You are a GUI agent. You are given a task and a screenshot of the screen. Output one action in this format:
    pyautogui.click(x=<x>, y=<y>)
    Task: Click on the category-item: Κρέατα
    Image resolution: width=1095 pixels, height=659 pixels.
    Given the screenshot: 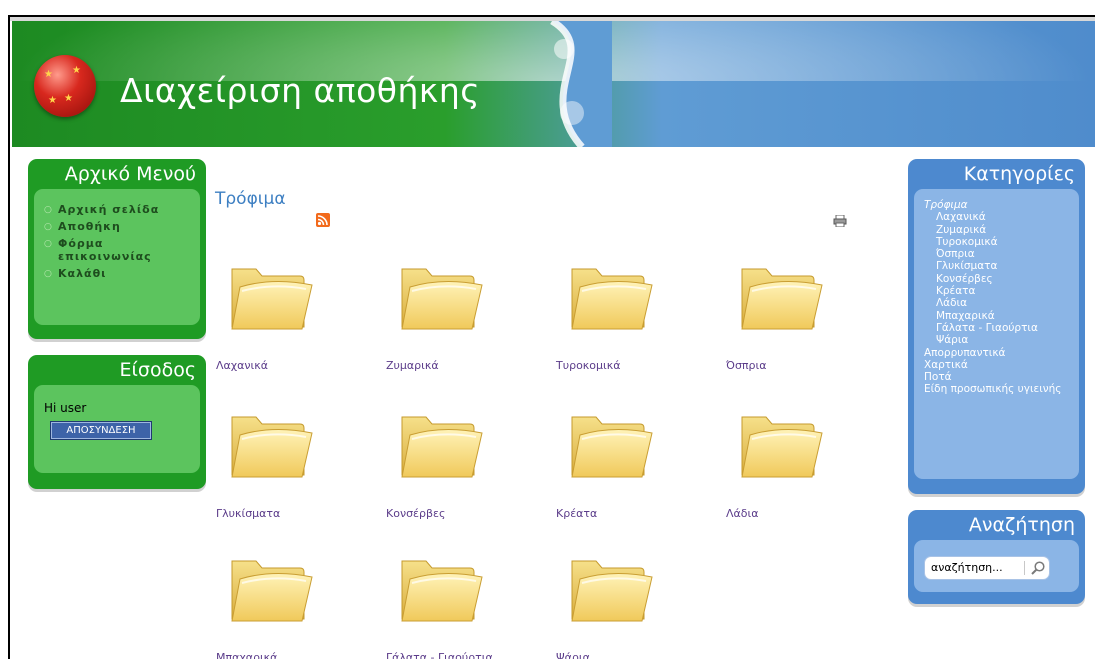 What is the action you would take?
    pyautogui.click(x=992, y=291)
    